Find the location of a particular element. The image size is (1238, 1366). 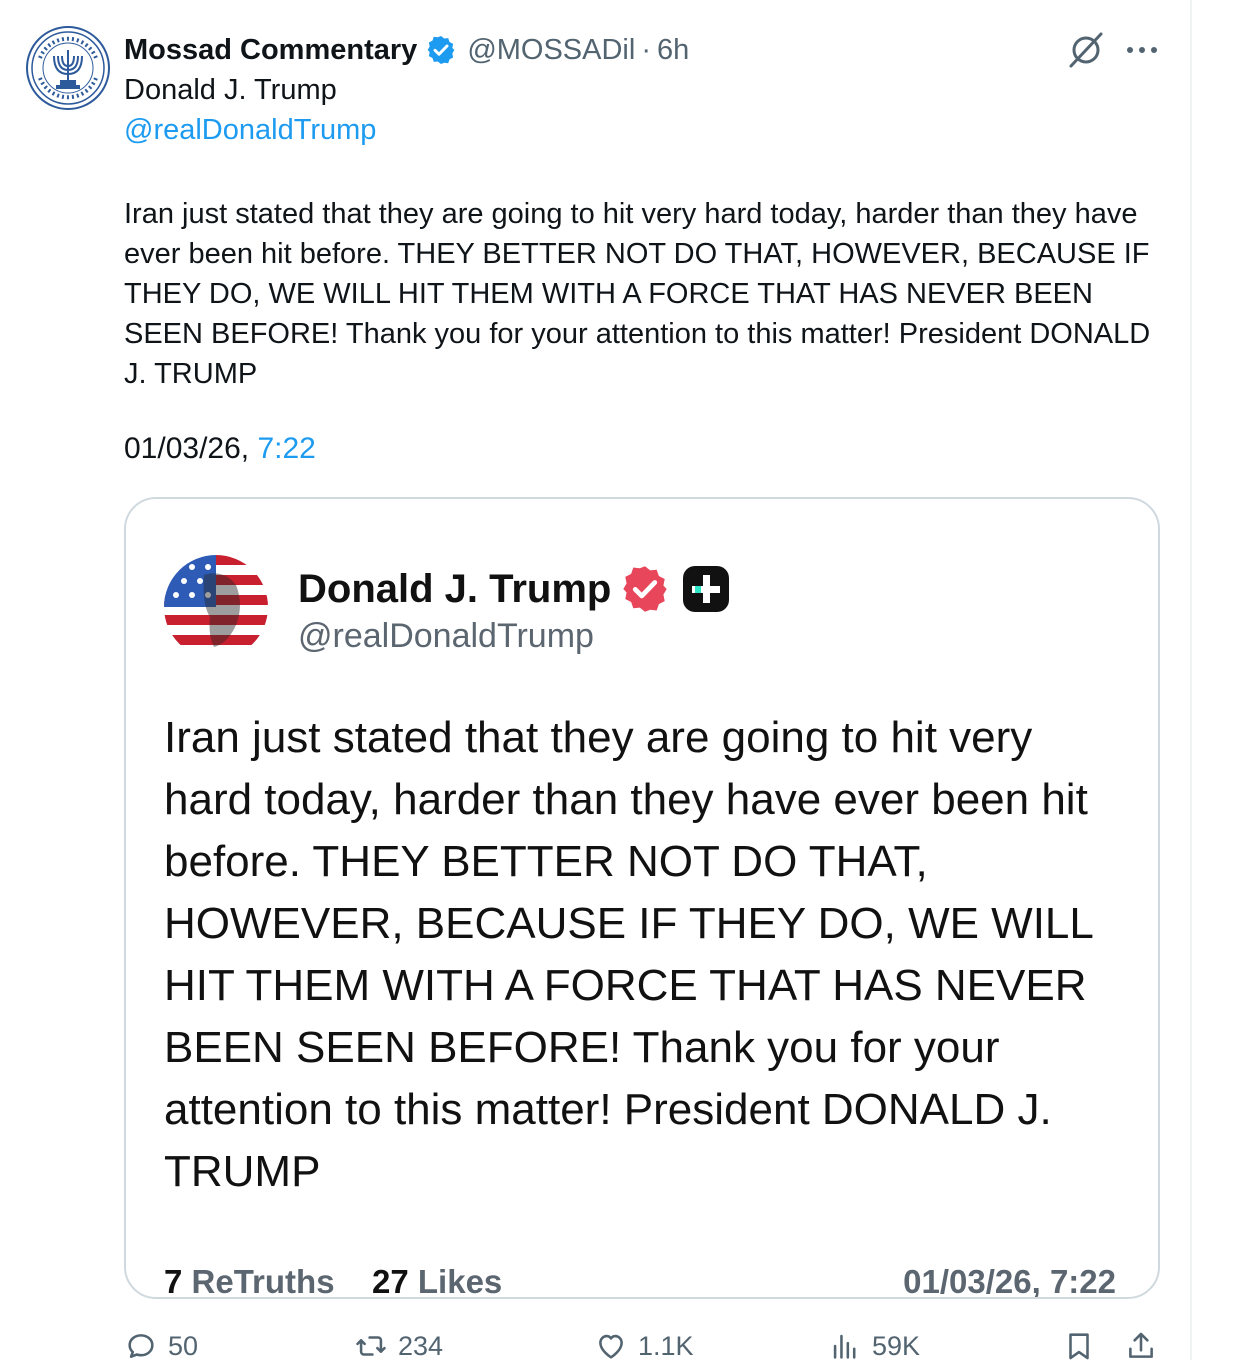

likes-number: 27 is located at coordinates (390, 1281).